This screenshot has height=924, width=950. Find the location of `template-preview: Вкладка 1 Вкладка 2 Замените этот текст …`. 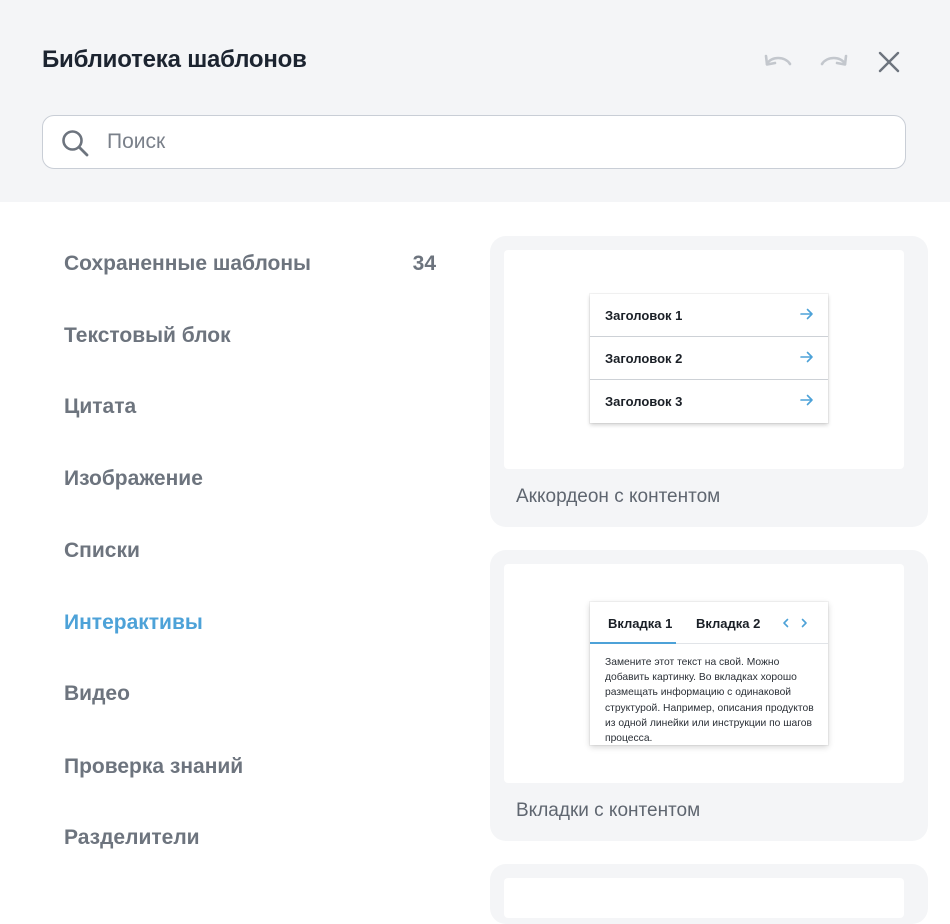

template-preview: Вкладка 1 Вкладка 2 Замените этот текст … is located at coordinates (704, 673).